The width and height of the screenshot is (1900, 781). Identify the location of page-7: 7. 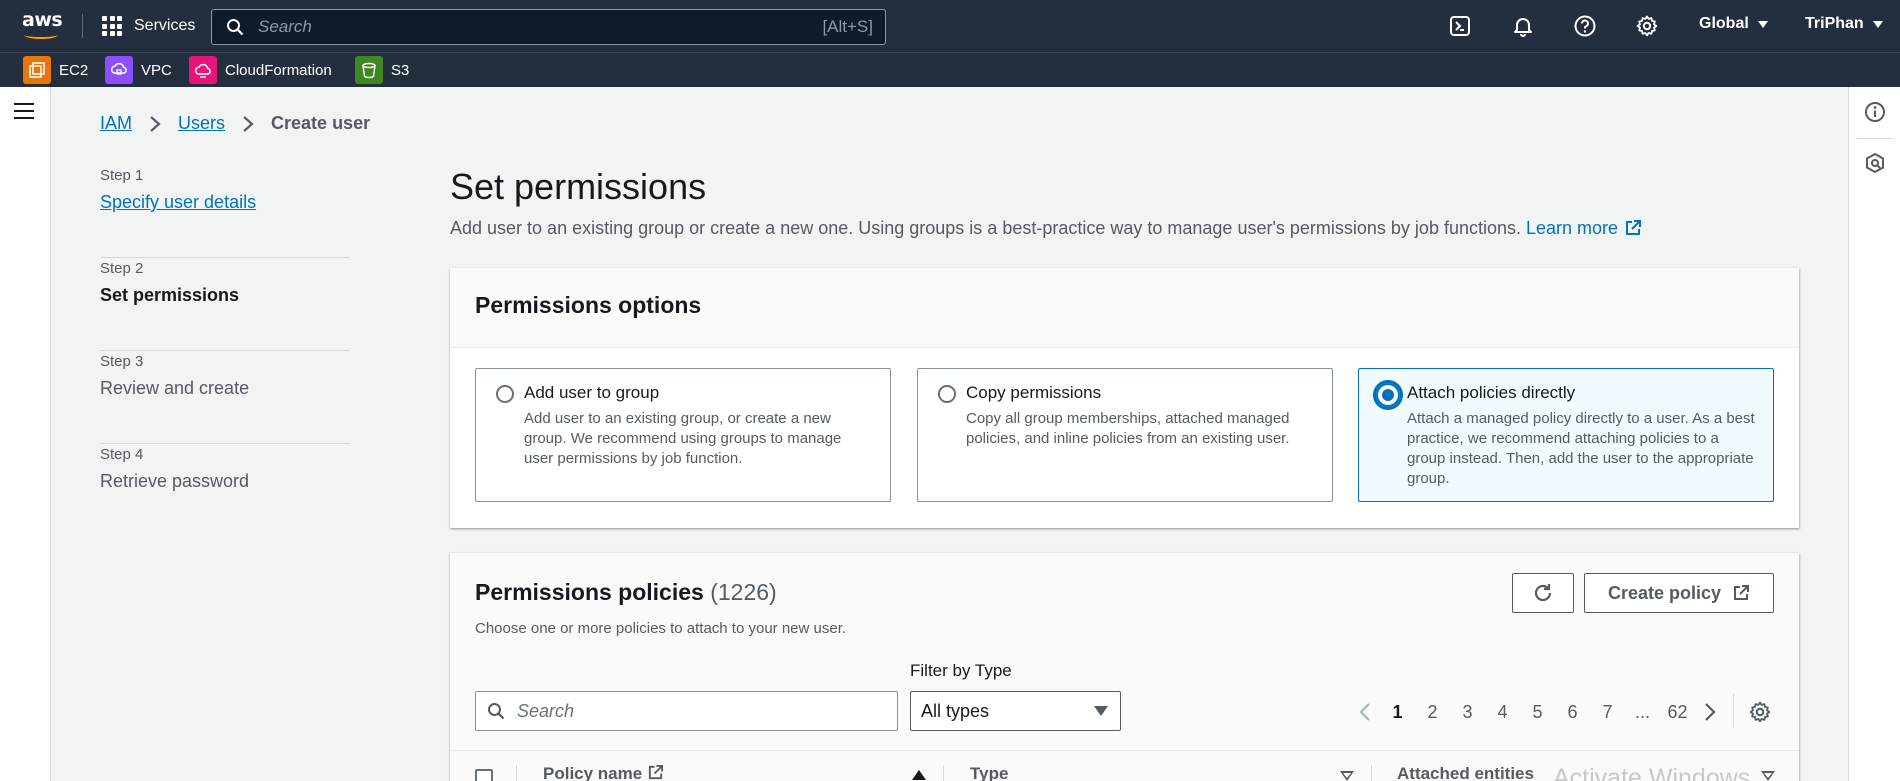
(1607, 712).